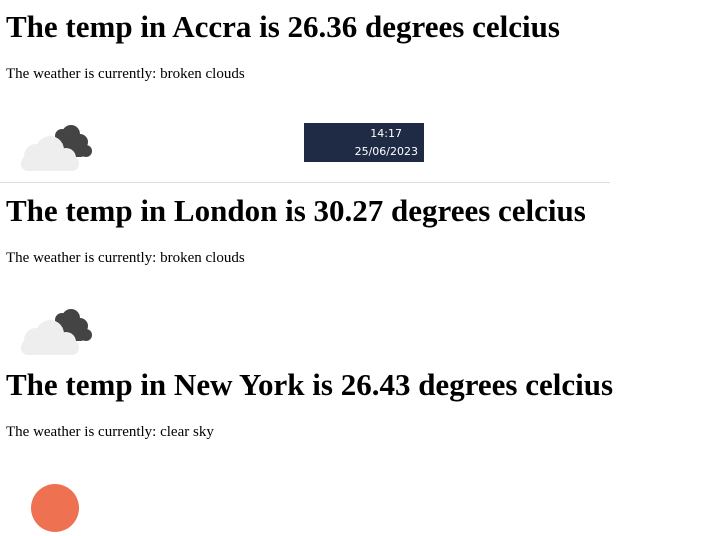 The image size is (705, 536). I want to click on clock-time: 14:17, so click(386, 133).